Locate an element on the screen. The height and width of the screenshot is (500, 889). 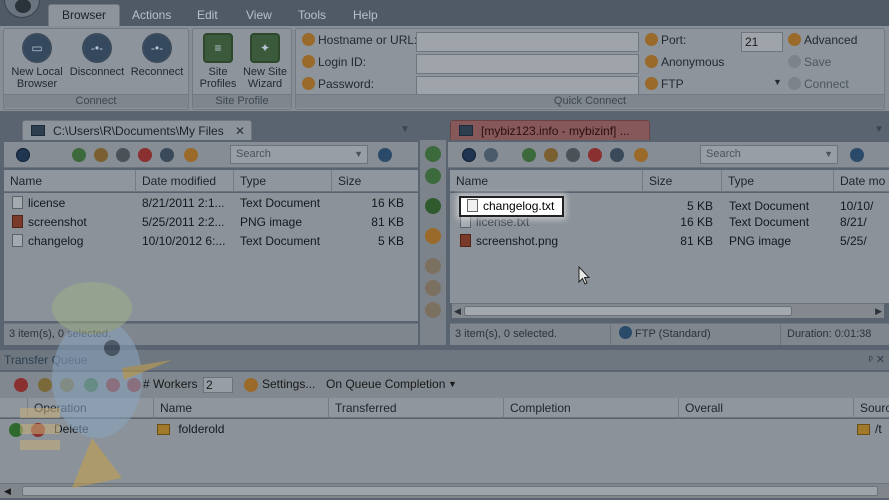
hostname-label: Hostname or URL: is located at coordinates (359, 43).